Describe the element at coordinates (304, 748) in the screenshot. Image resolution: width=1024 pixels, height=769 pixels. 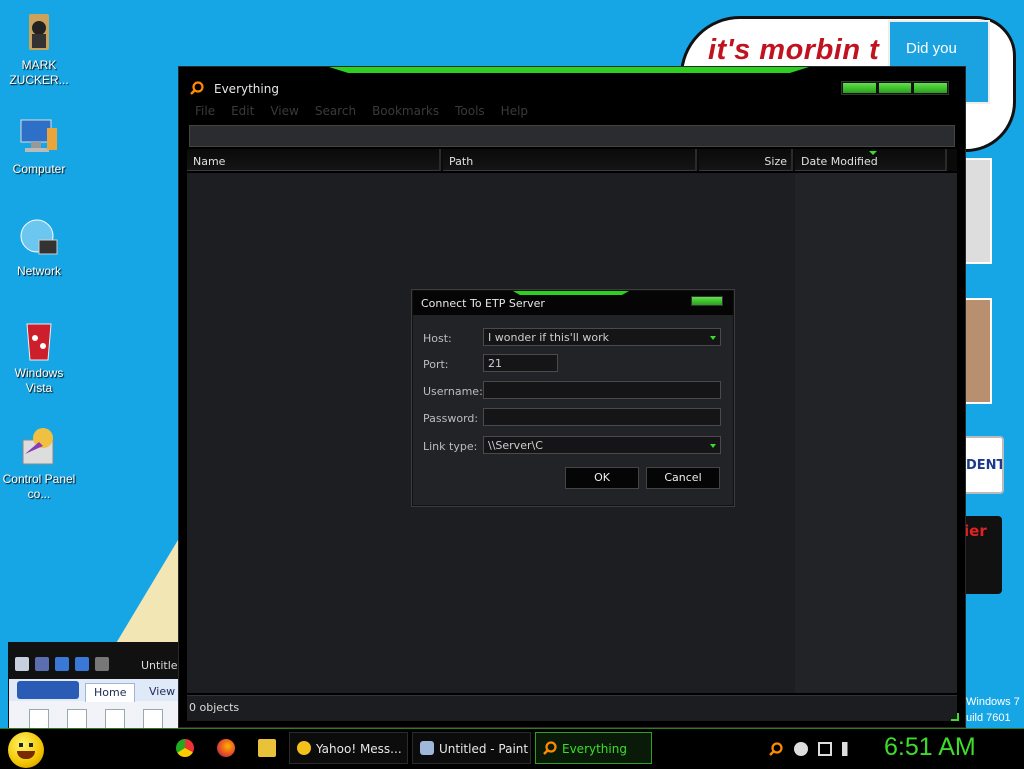
I see `yahoo-smiley-icon` at that location.